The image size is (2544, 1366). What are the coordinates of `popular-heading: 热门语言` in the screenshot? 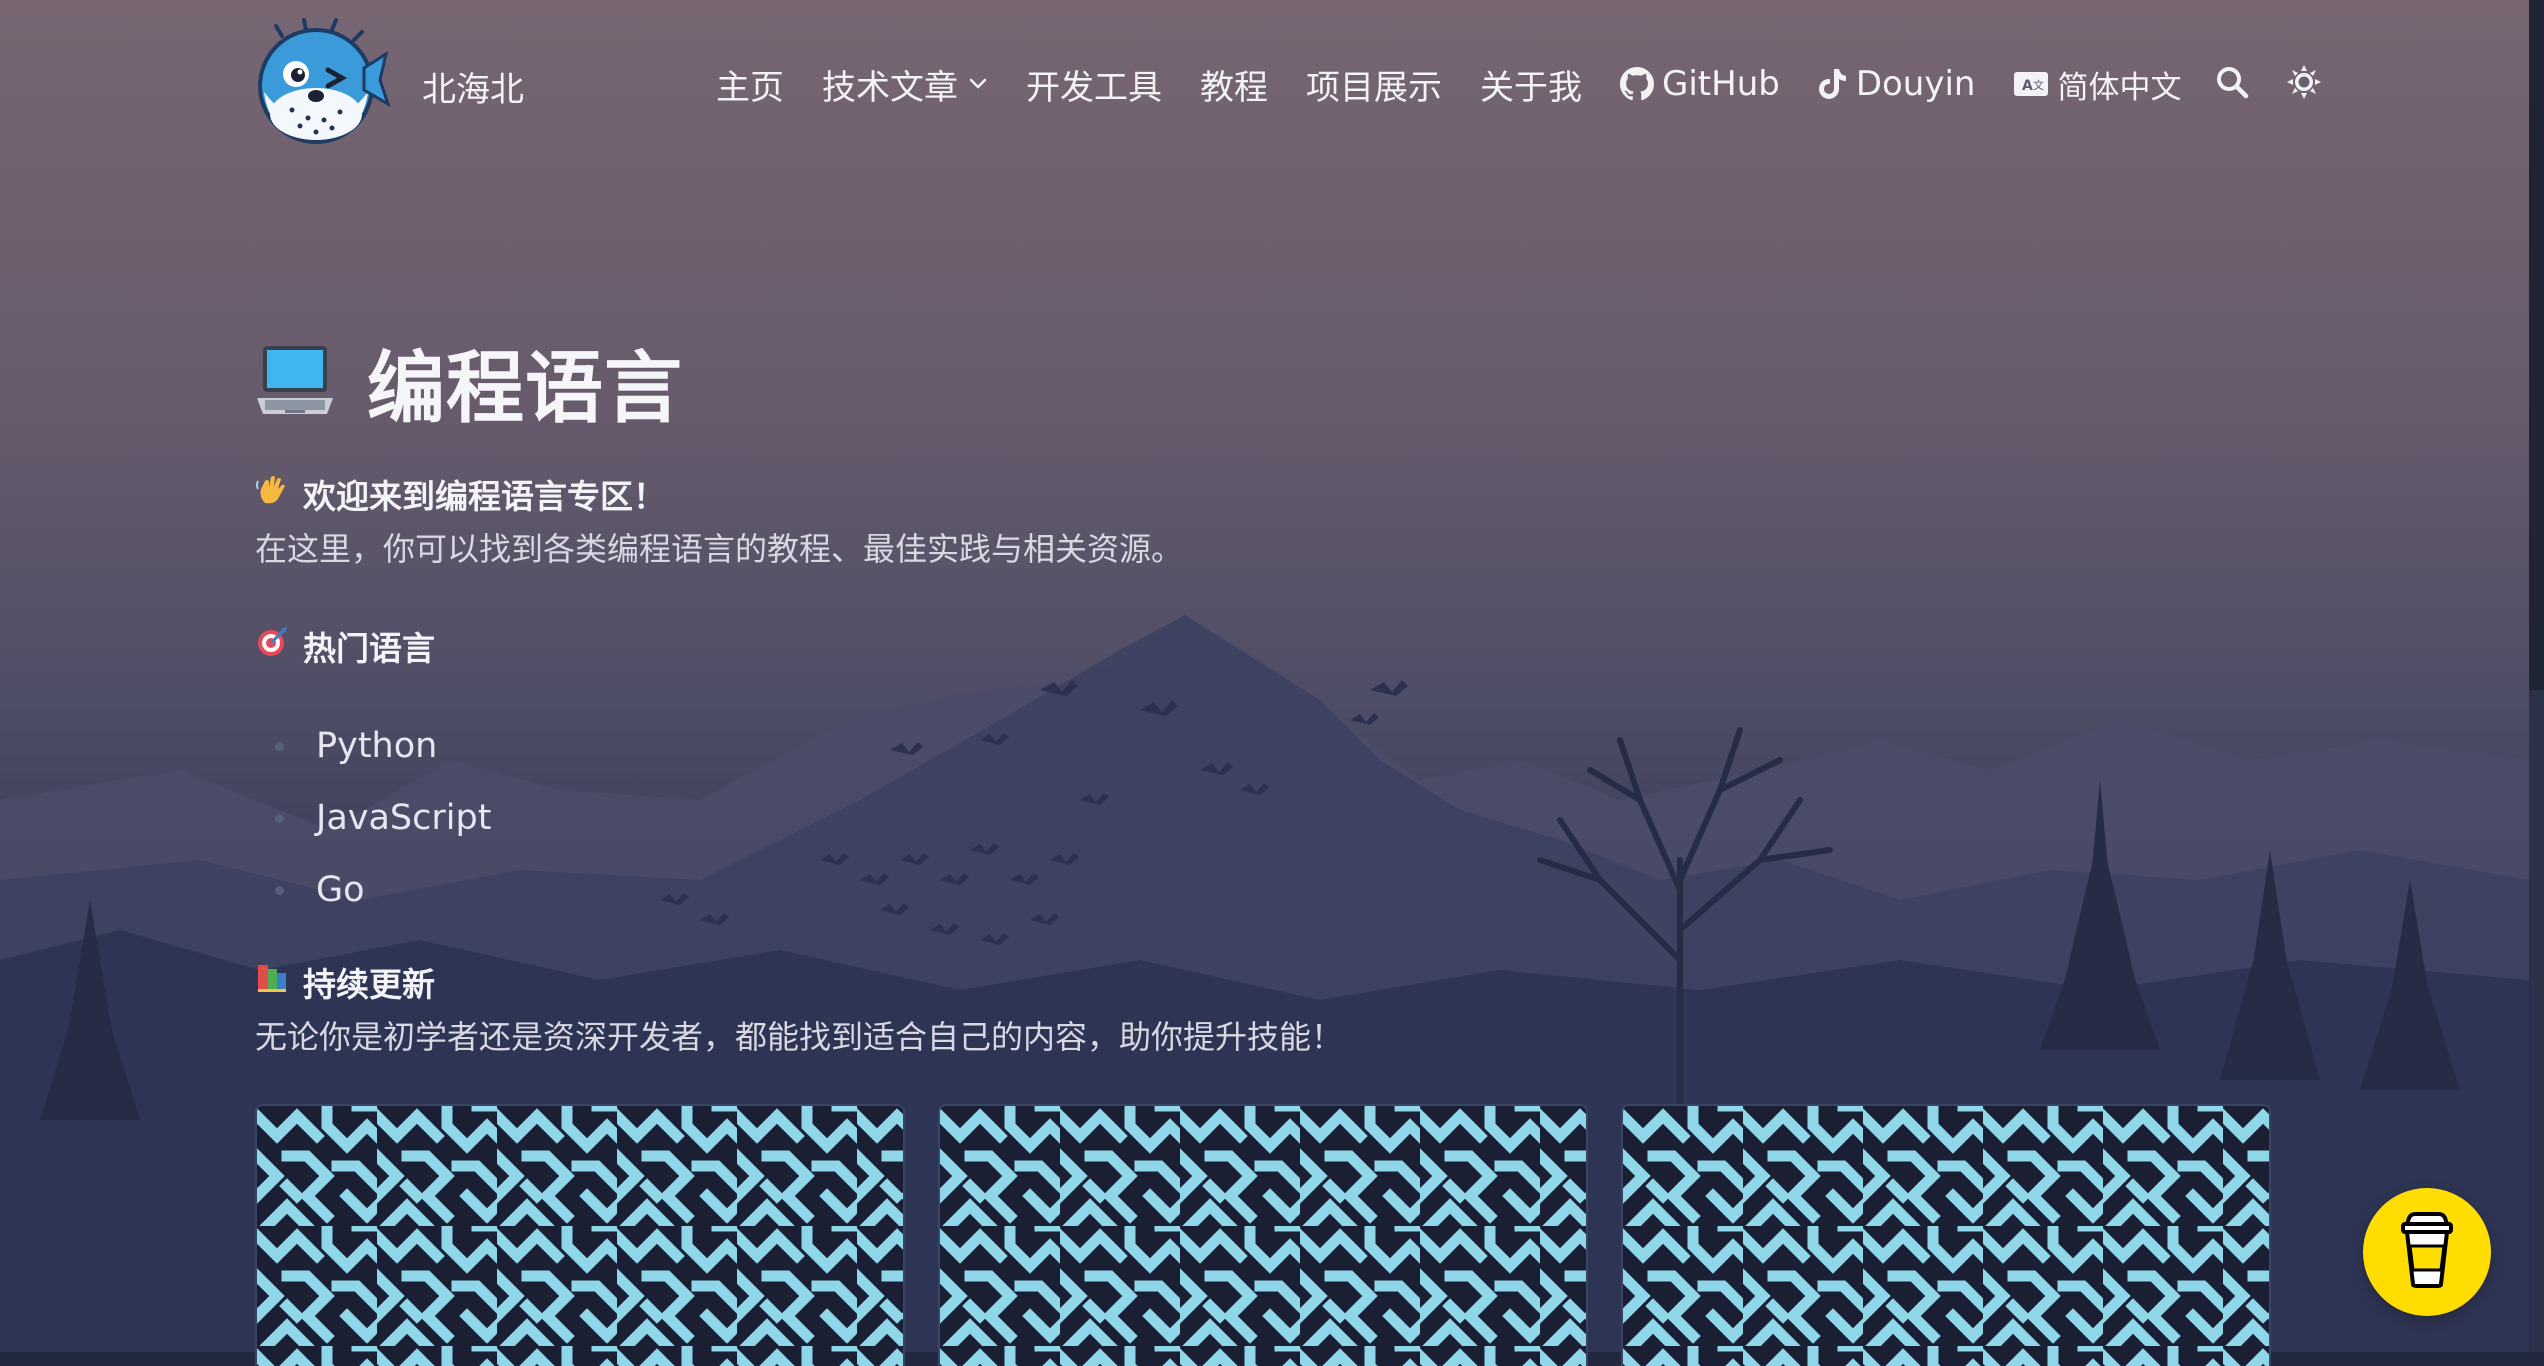 It's located at (345, 646).